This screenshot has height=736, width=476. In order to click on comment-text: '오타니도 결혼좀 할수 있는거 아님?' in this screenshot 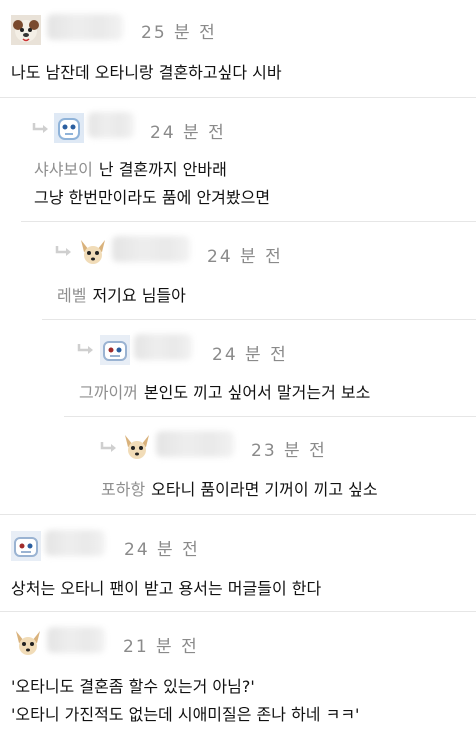, I will do `click(133, 686)`.